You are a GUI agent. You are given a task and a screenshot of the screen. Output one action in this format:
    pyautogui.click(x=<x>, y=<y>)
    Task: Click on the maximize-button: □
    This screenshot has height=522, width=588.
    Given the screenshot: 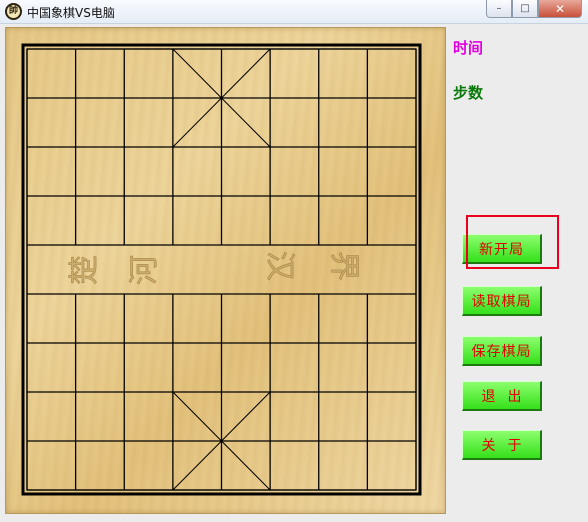 What is the action you would take?
    pyautogui.click(x=525, y=9)
    